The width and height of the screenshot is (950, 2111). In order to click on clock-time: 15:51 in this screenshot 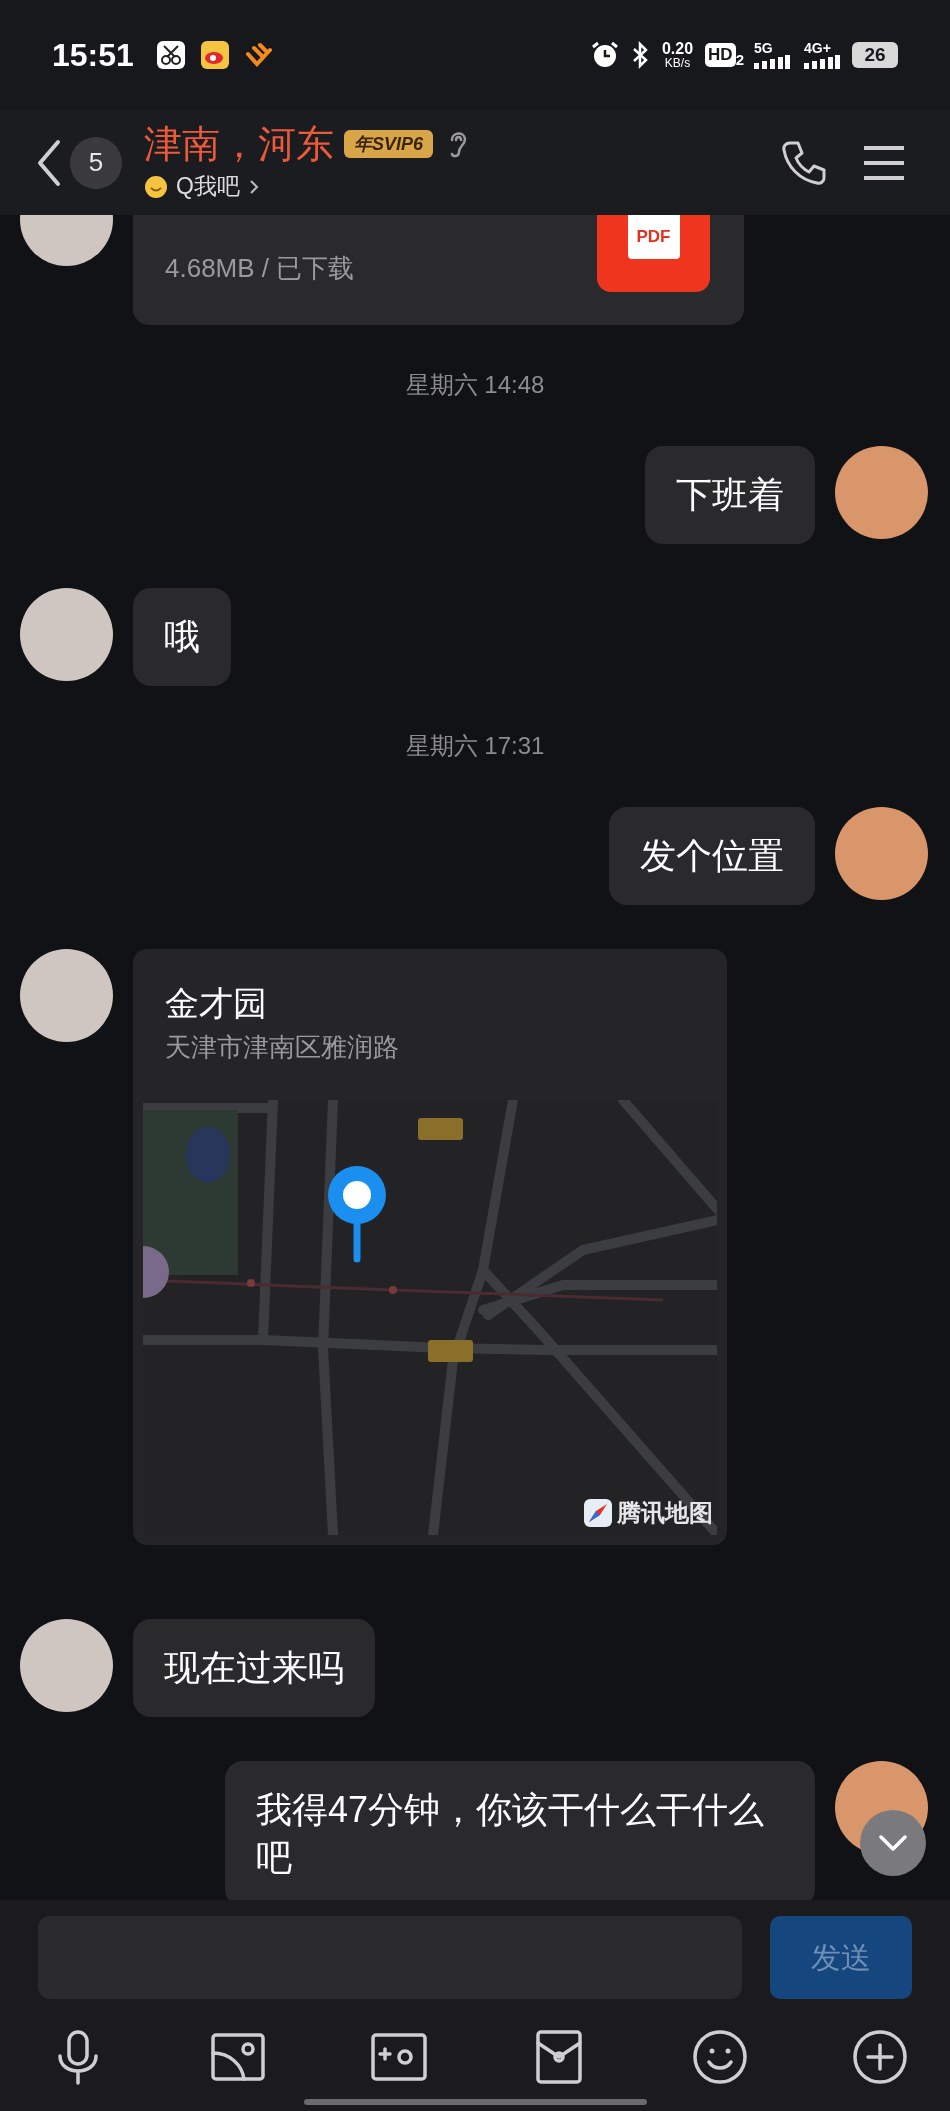, I will do `click(93, 55)`.